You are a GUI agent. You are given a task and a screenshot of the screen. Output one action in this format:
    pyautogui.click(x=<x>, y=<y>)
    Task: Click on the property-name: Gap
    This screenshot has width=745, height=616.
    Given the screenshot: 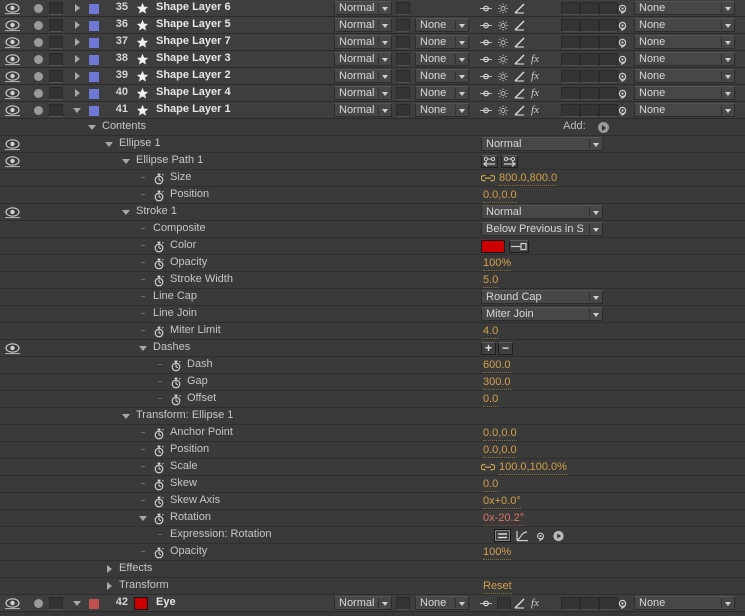 What is the action you would take?
    pyautogui.click(x=197, y=381)
    